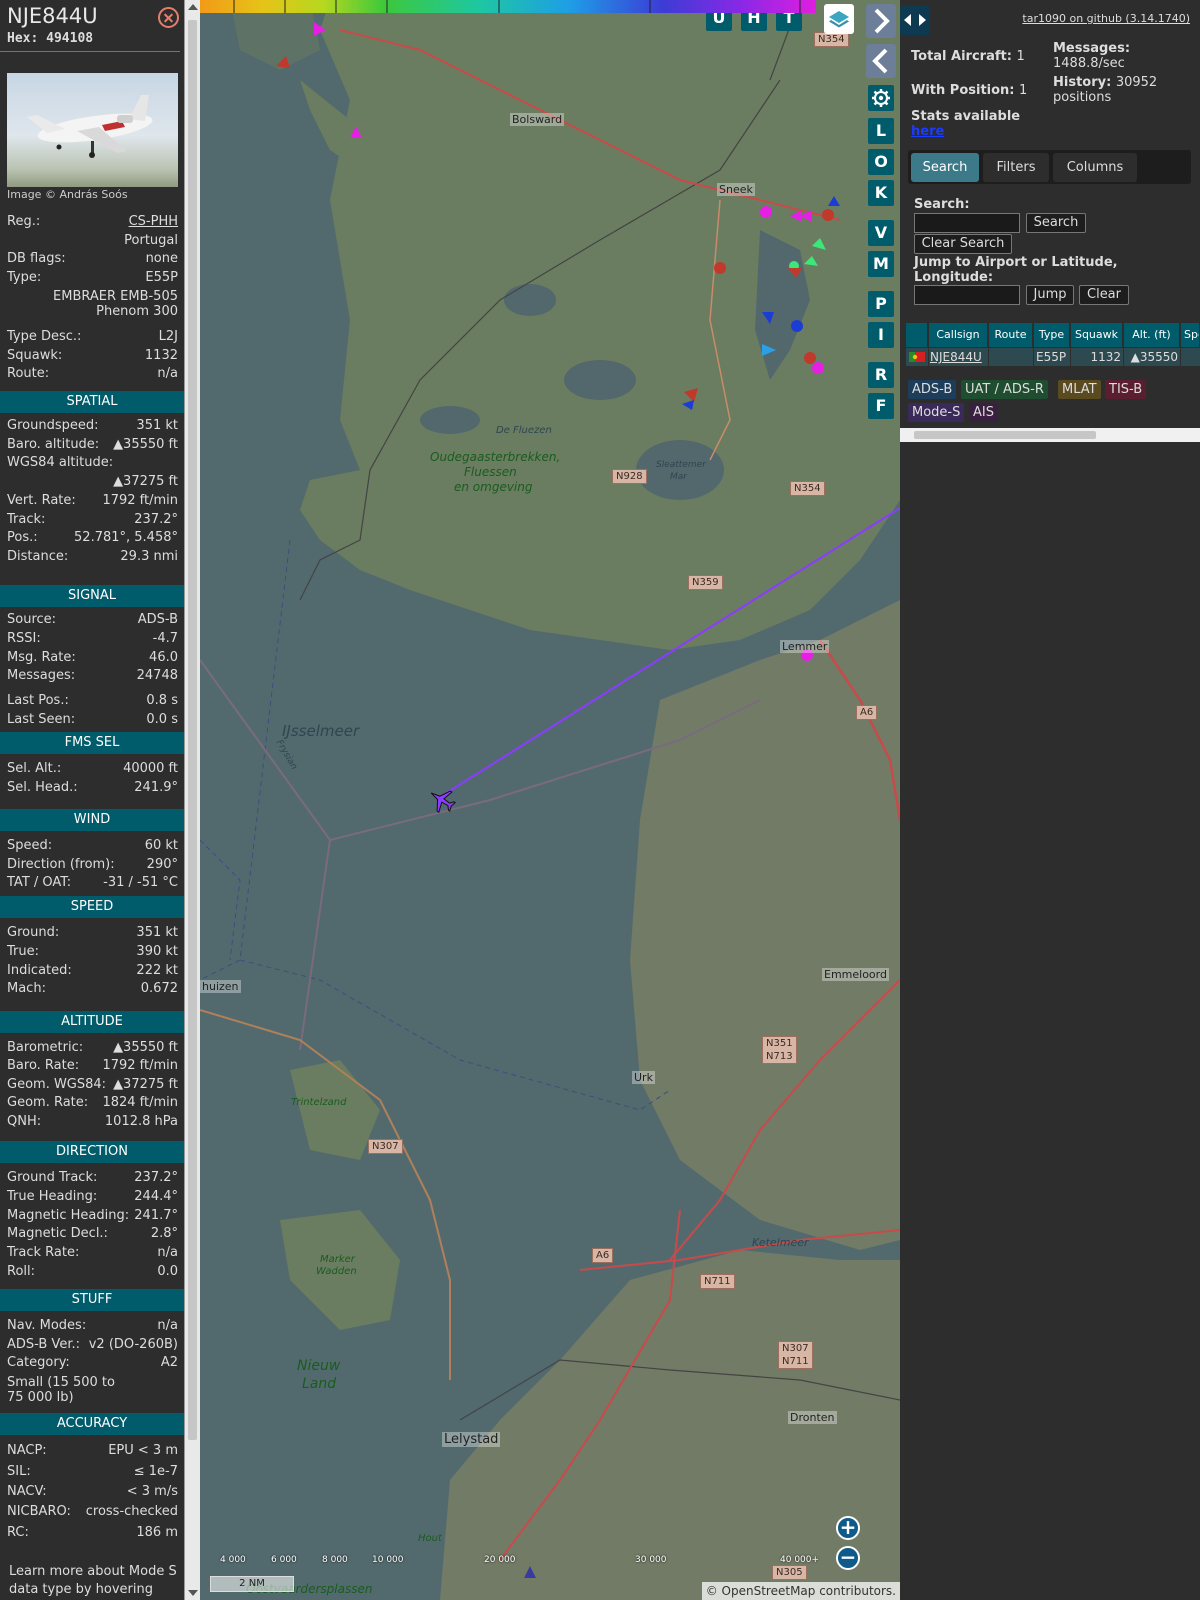 Image resolution: width=1200 pixels, height=1600 pixels. I want to click on photo-credit: Image © András Soós, so click(67, 194).